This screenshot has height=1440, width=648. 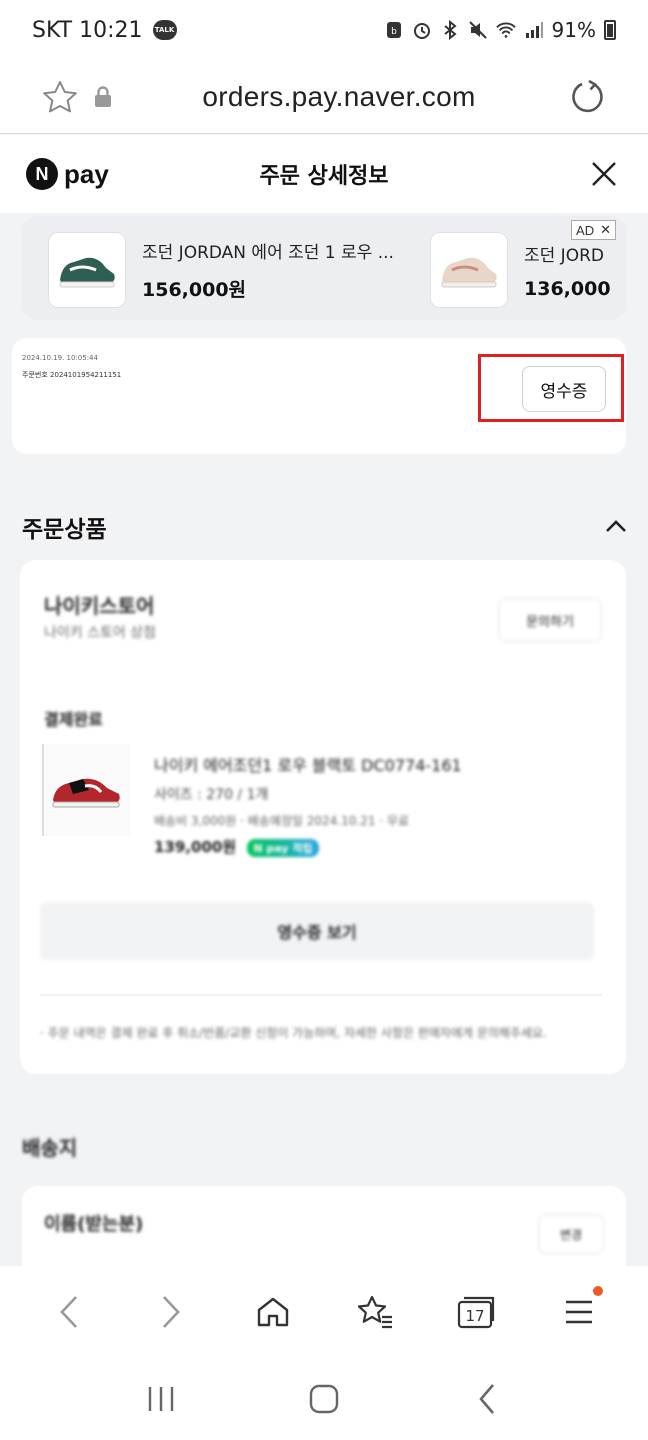 I want to click on seller-name: 나이키스토어, so click(x=99, y=604).